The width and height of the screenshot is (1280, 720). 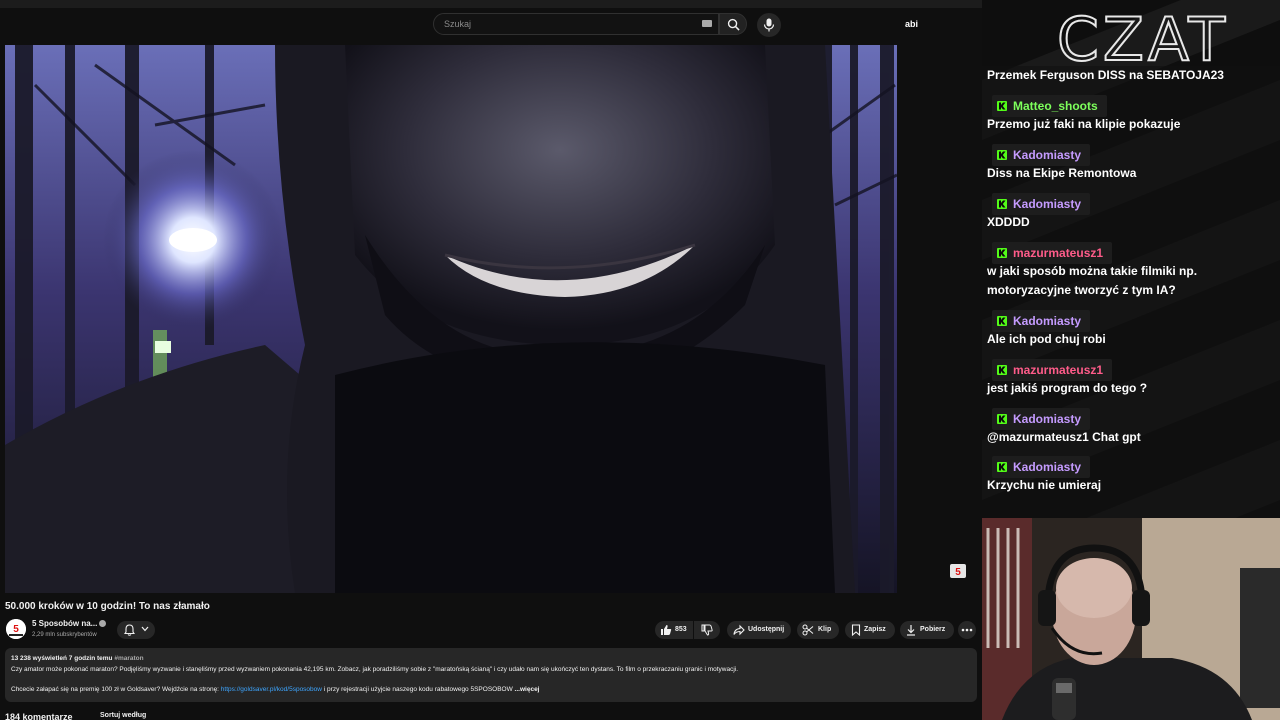 I want to click on chat-message-text: Krzychu nie umieraj, so click(x=1044, y=485).